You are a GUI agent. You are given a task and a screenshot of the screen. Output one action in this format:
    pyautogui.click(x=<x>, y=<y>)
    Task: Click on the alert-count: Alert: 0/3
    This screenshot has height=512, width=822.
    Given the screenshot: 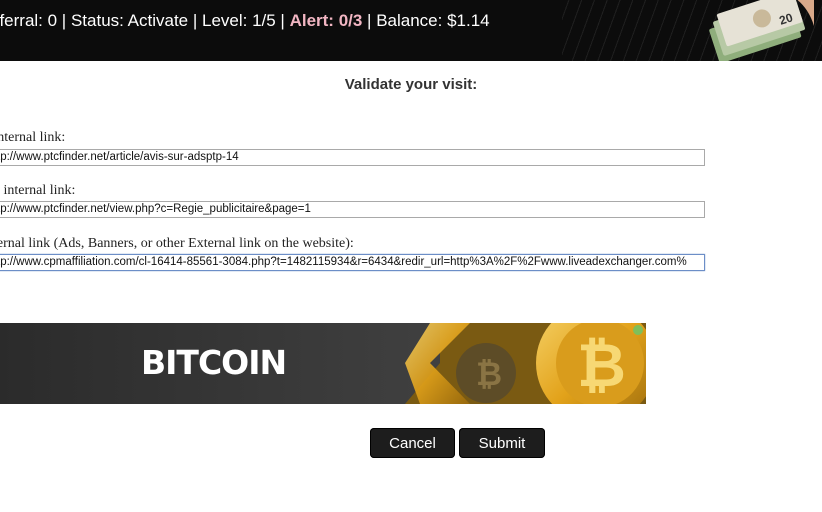 What is the action you would take?
    pyautogui.click(x=326, y=20)
    